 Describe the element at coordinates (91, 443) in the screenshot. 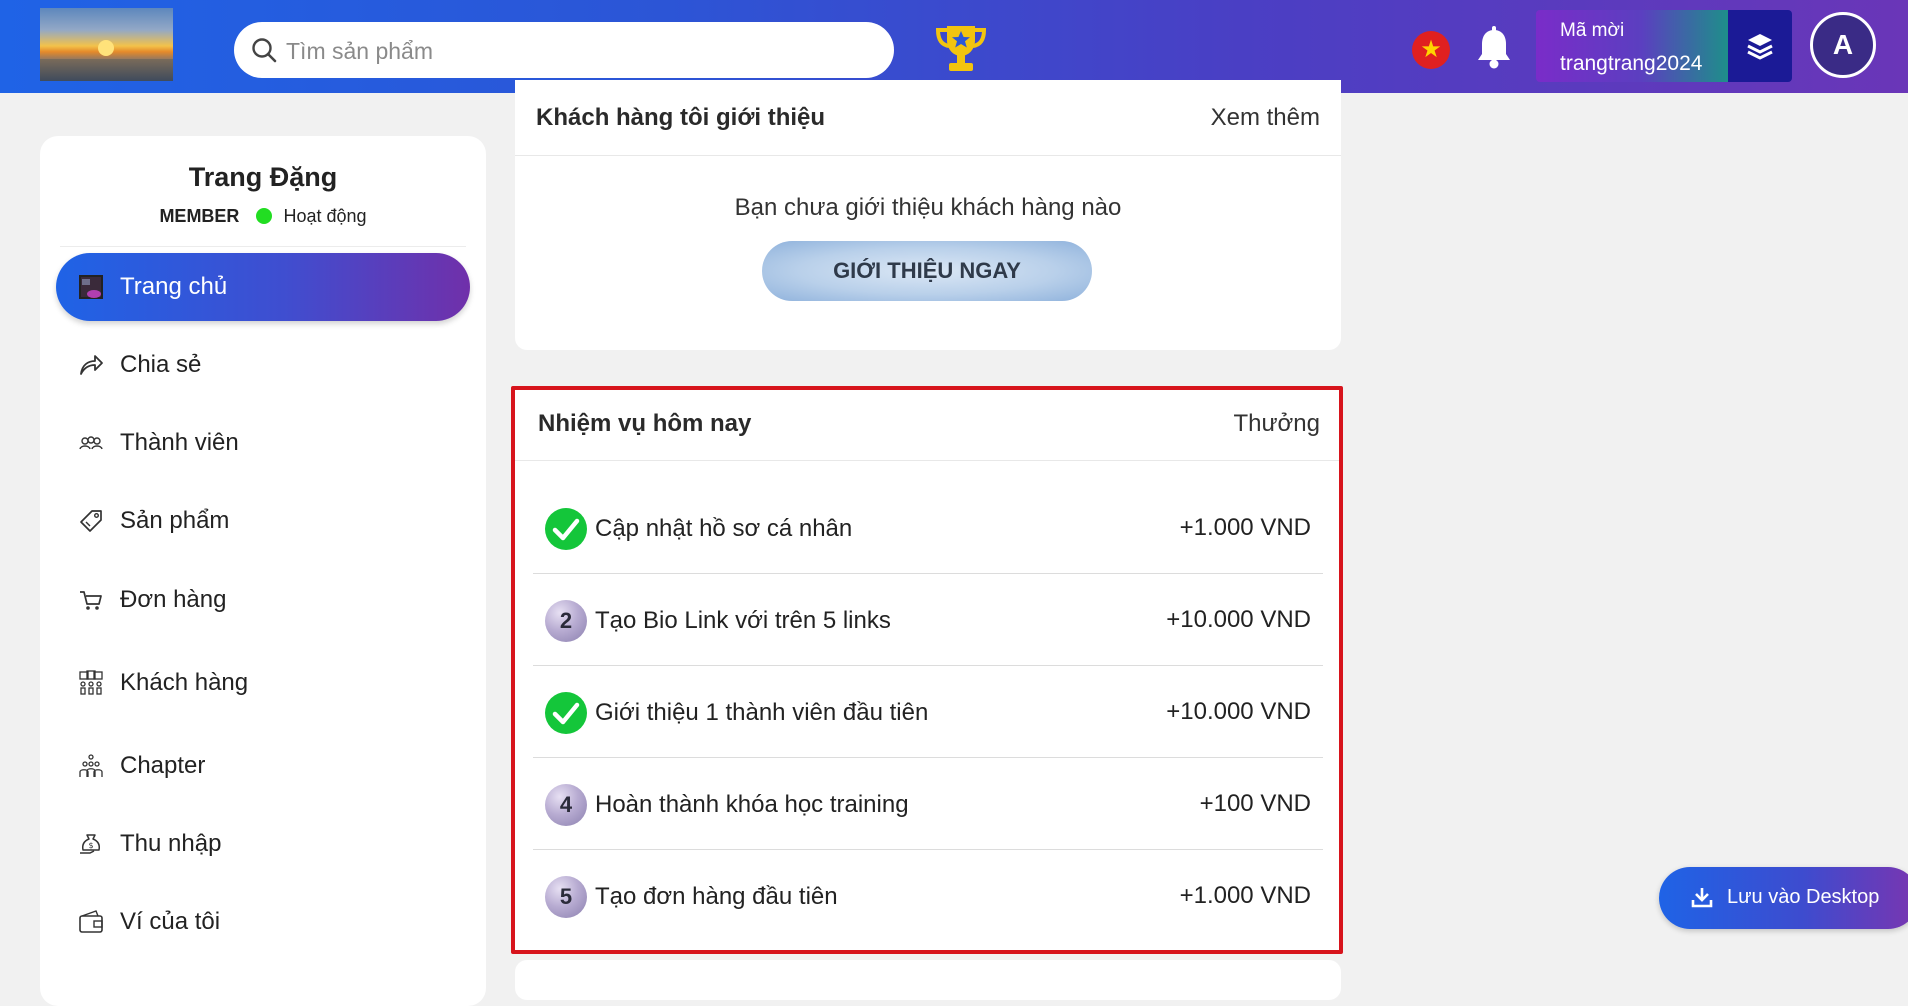

I see `members-icon` at that location.